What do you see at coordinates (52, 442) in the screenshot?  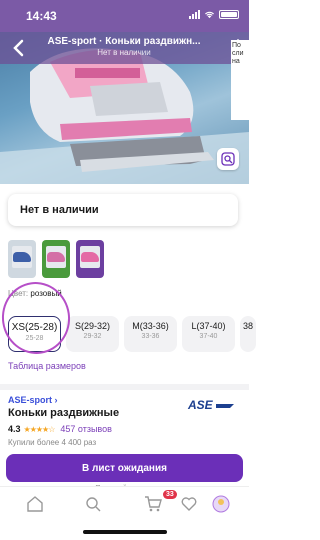 I see `purchase-count: Купили более 4 400 раз` at bounding box center [52, 442].